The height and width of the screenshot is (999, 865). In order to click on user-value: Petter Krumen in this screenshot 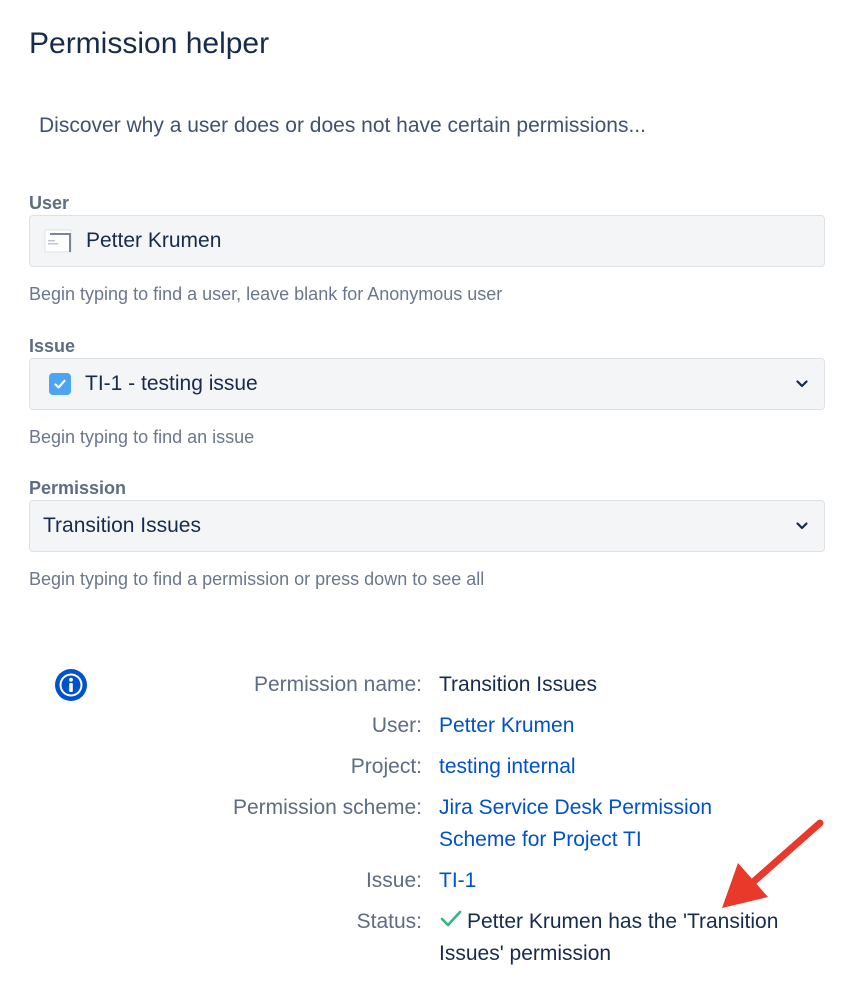, I will do `click(154, 240)`.